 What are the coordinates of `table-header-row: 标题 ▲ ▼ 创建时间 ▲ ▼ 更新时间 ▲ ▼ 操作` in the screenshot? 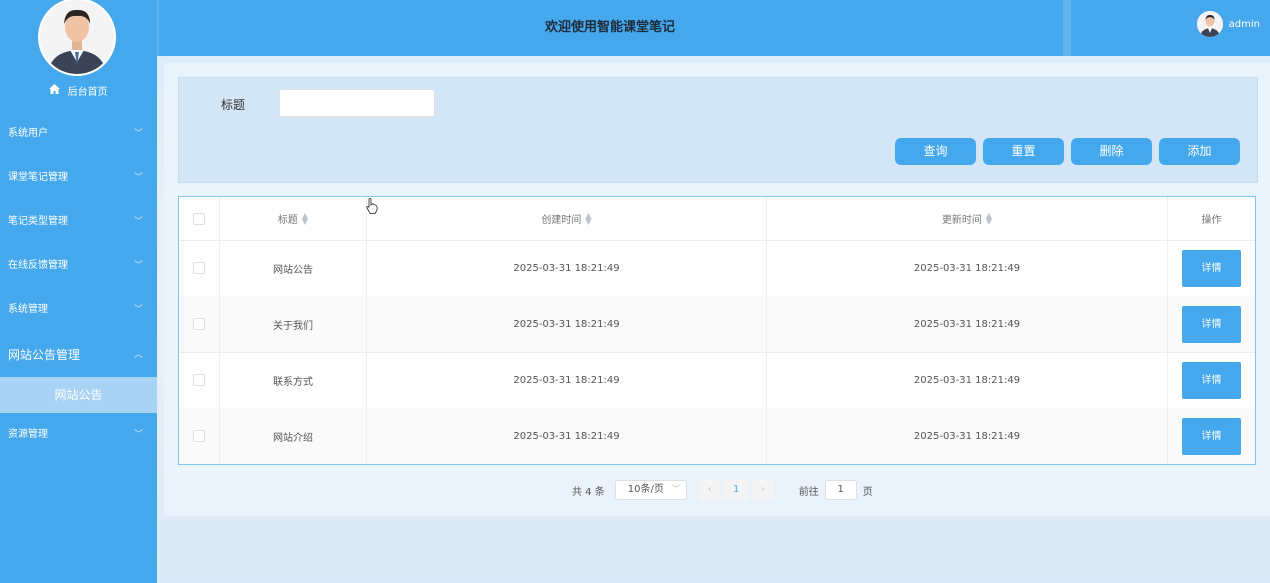 It's located at (717, 219).